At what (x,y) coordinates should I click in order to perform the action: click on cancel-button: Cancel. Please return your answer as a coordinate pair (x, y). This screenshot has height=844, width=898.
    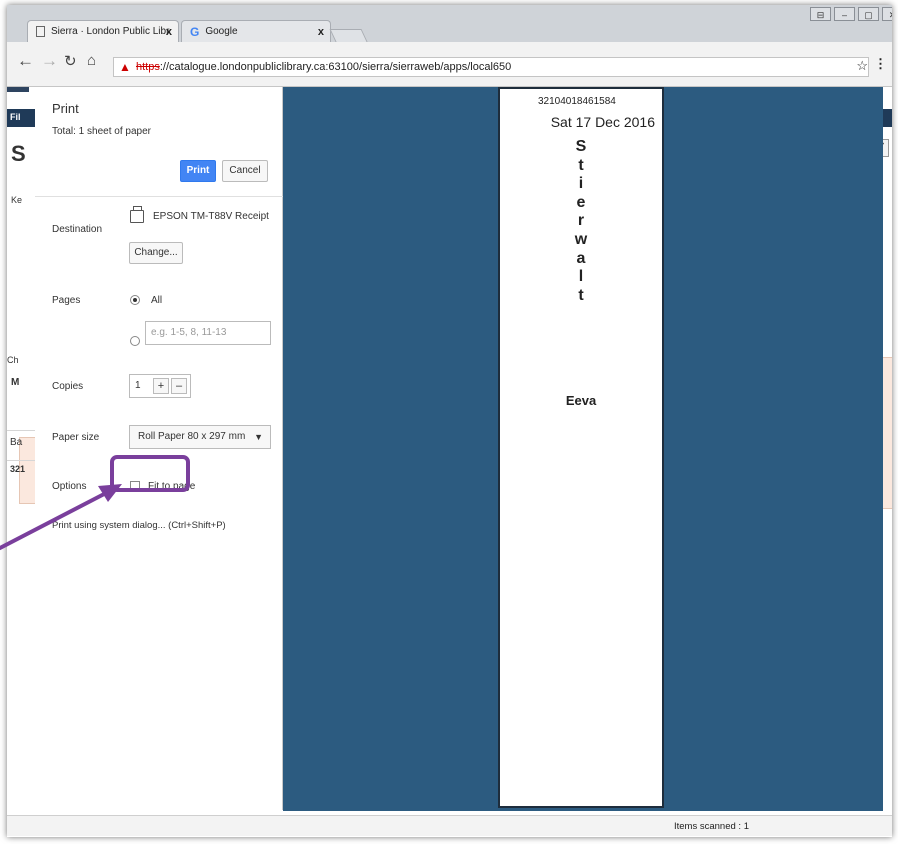
    Looking at the image, I should click on (245, 171).